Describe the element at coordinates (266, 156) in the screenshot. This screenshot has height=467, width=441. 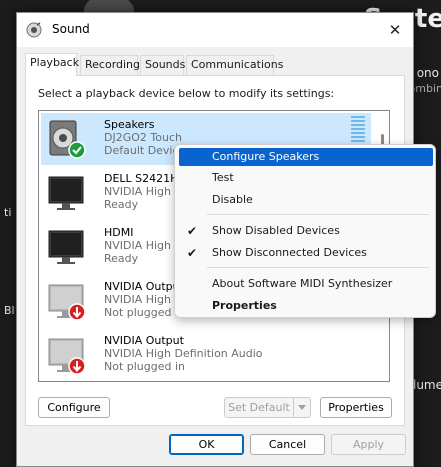
I see `menu-item-label: Configure Speakers` at that location.